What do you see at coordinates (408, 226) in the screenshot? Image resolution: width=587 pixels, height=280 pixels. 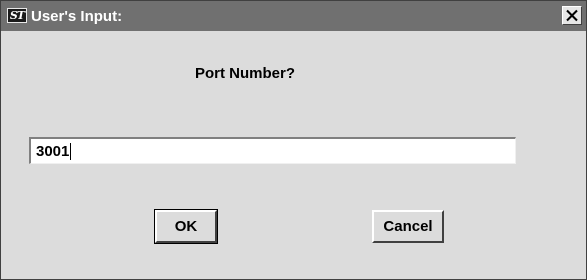 I see `cancel-button: Cancel` at bounding box center [408, 226].